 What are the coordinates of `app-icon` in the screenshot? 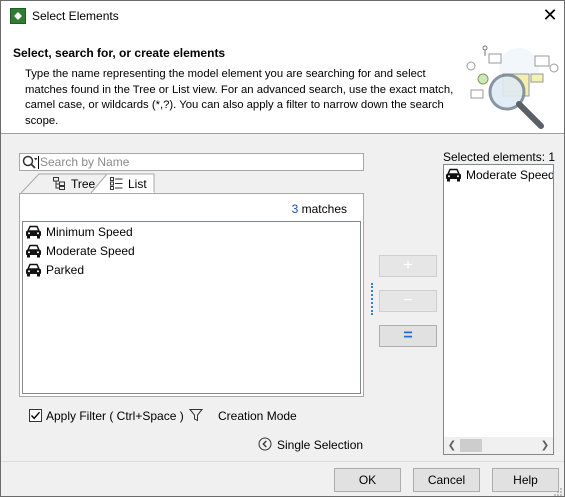 It's located at (18, 16).